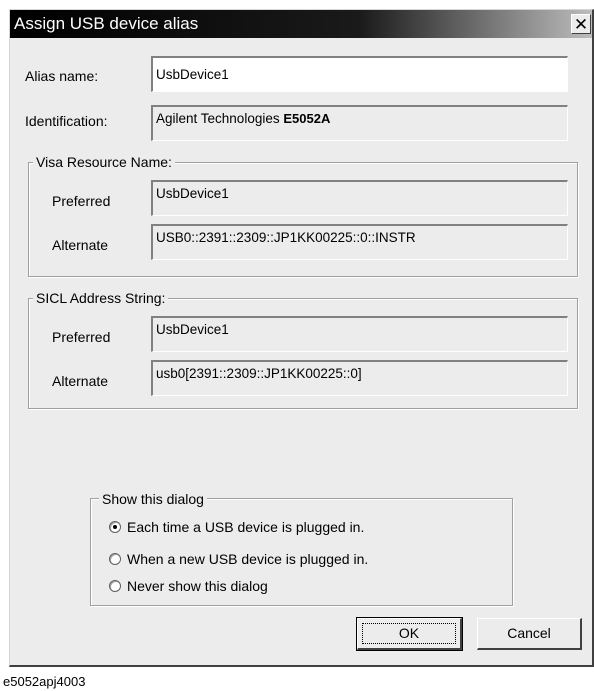  What do you see at coordinates (80, 245) in the screenshot?
I see `visa-alternate-label: Alternate` at bounding box center [80, 245].